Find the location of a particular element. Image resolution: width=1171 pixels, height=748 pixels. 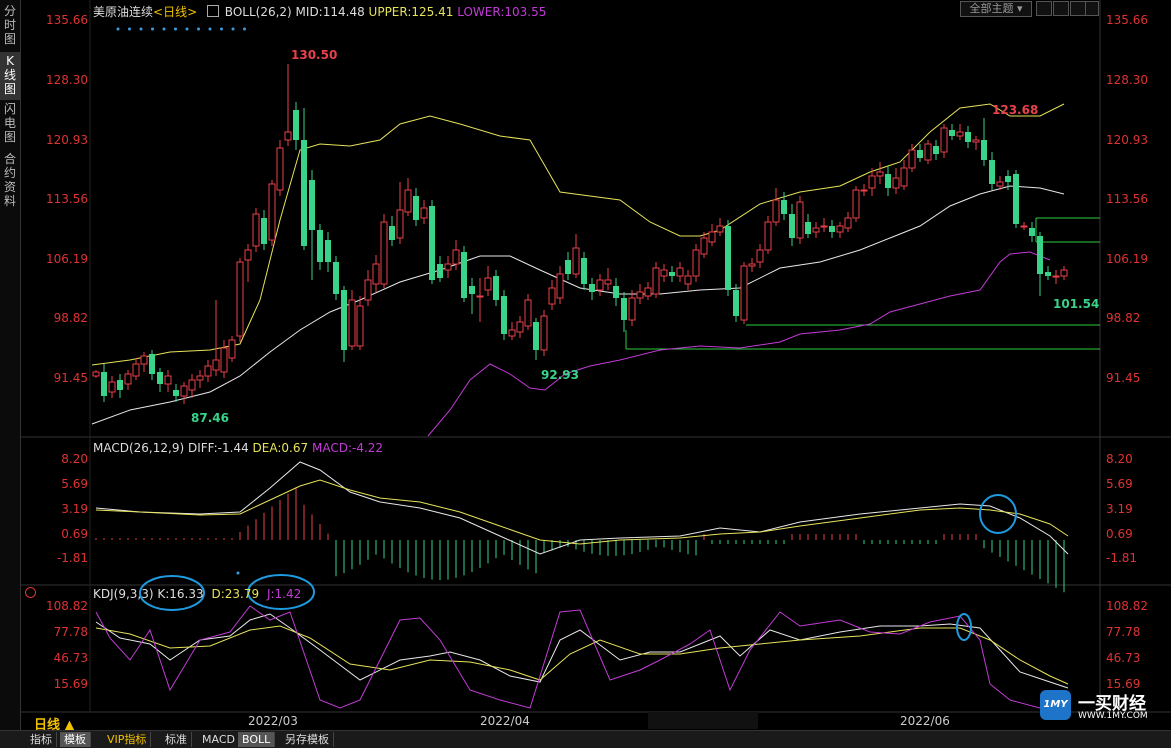

price-tick-left: 98.82 is located at coordinates (70, 318).